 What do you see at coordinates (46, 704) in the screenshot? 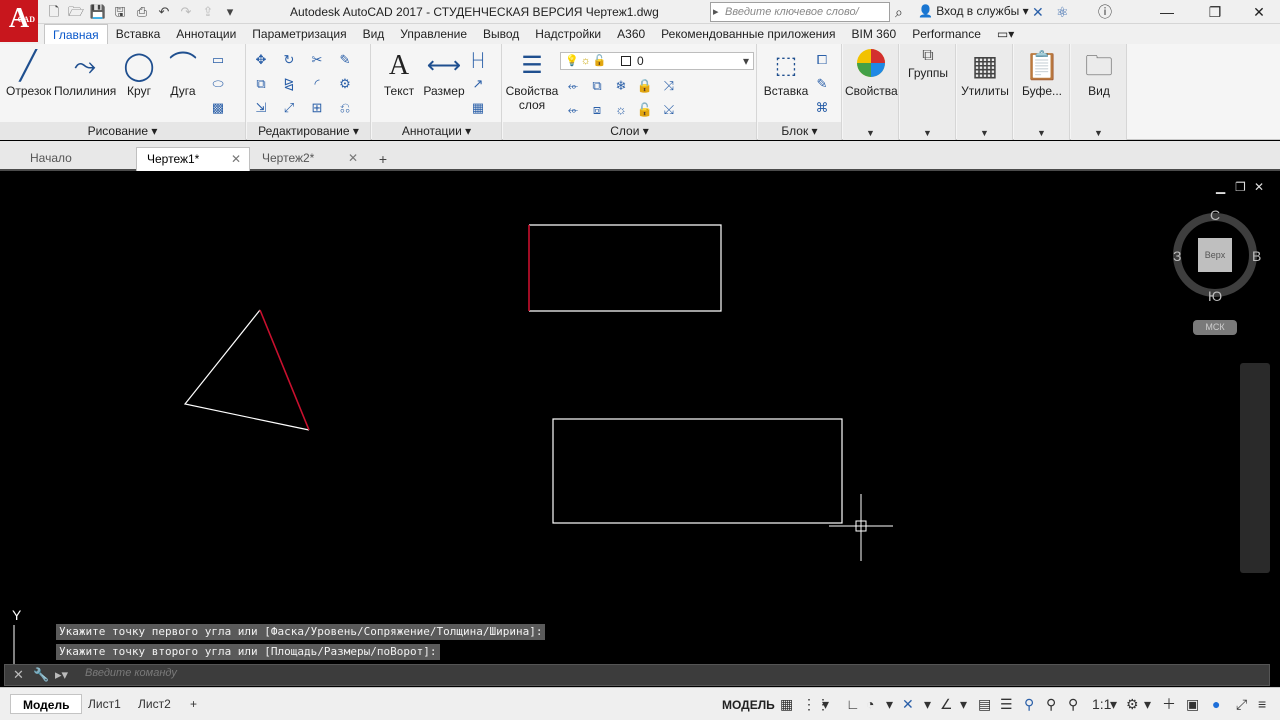
I see `layout-tab-model: Модель` at bounding box center [46, 704].